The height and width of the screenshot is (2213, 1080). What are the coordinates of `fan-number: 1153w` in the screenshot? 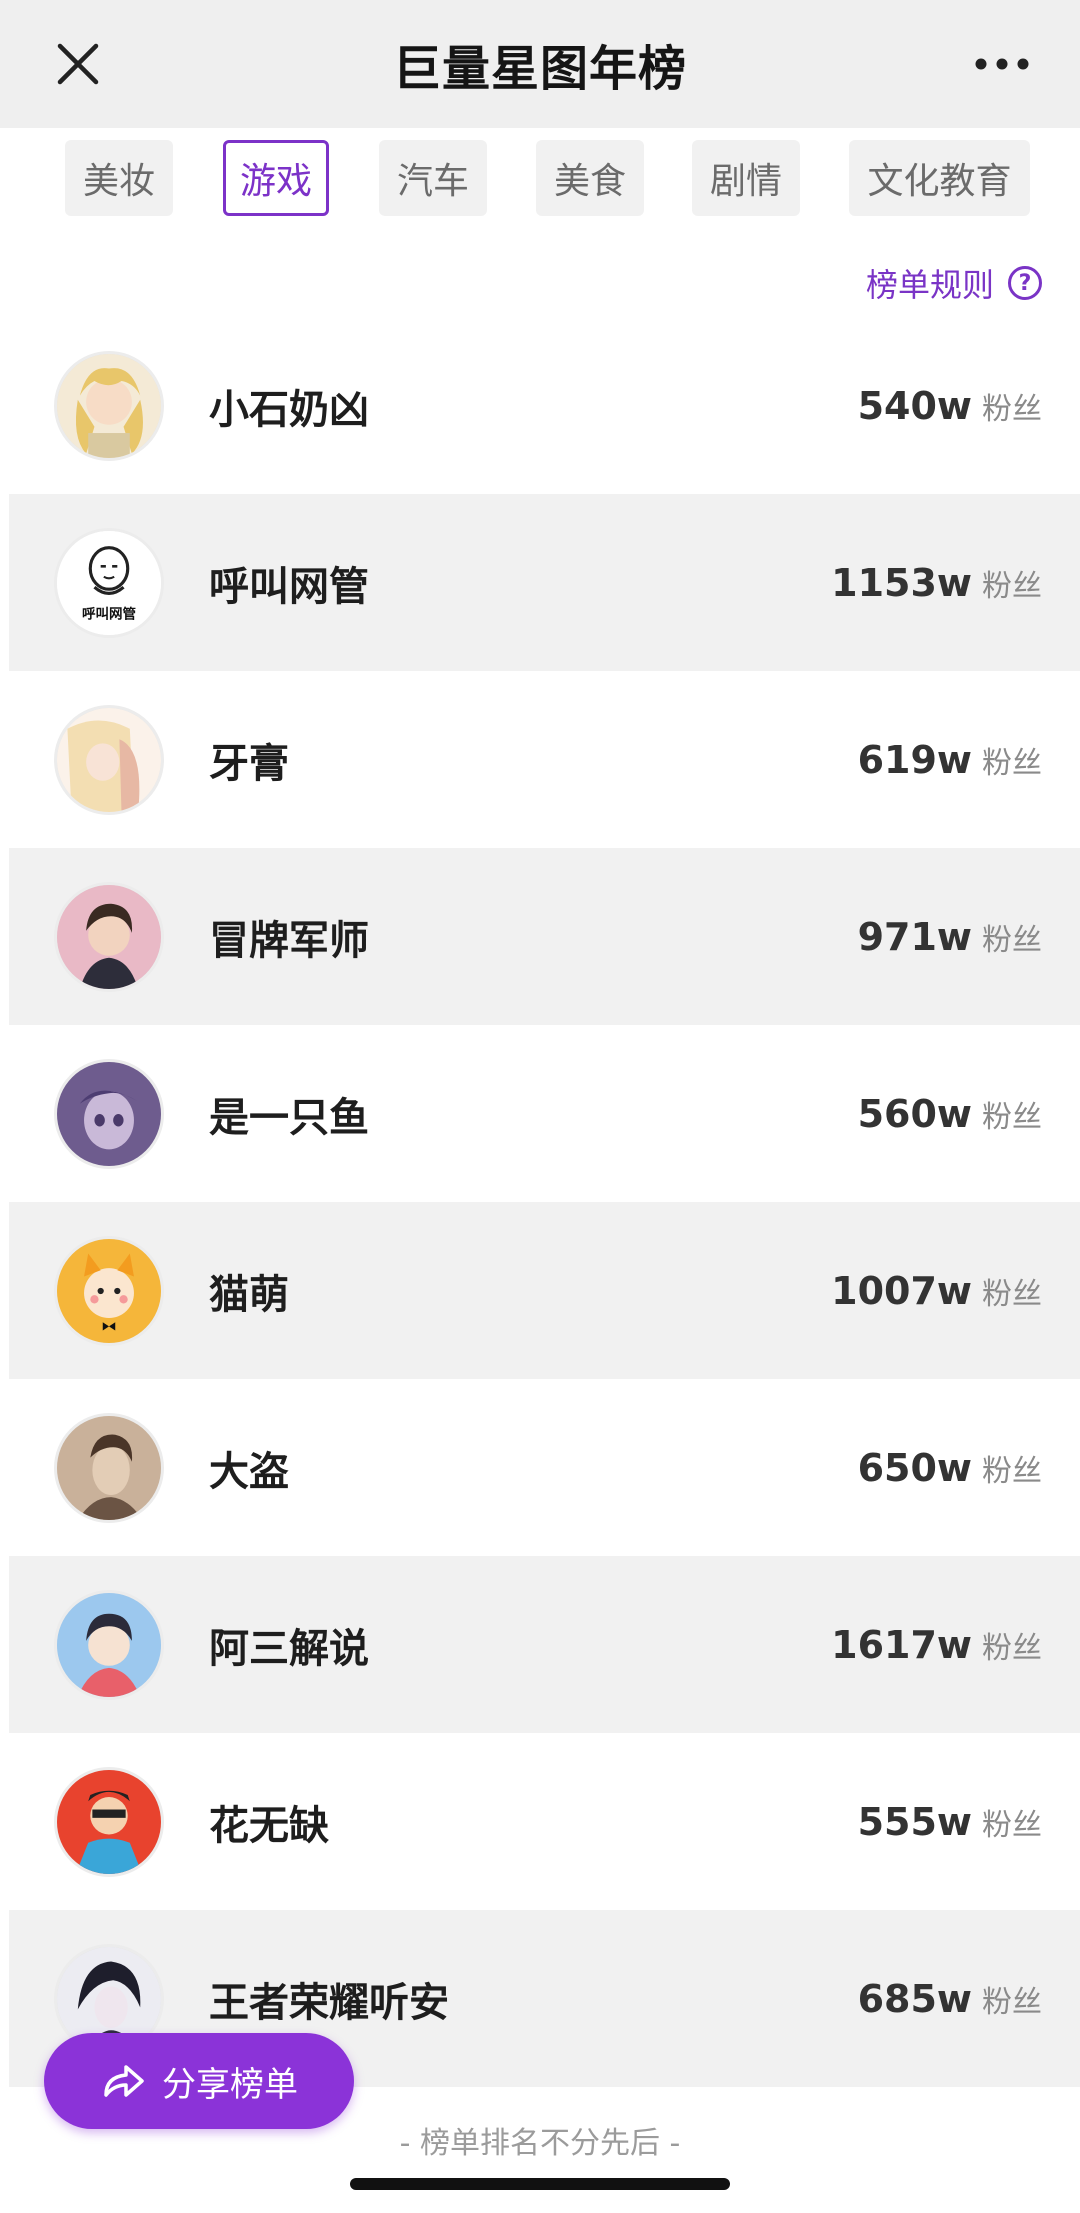 It's located at (901, 582).